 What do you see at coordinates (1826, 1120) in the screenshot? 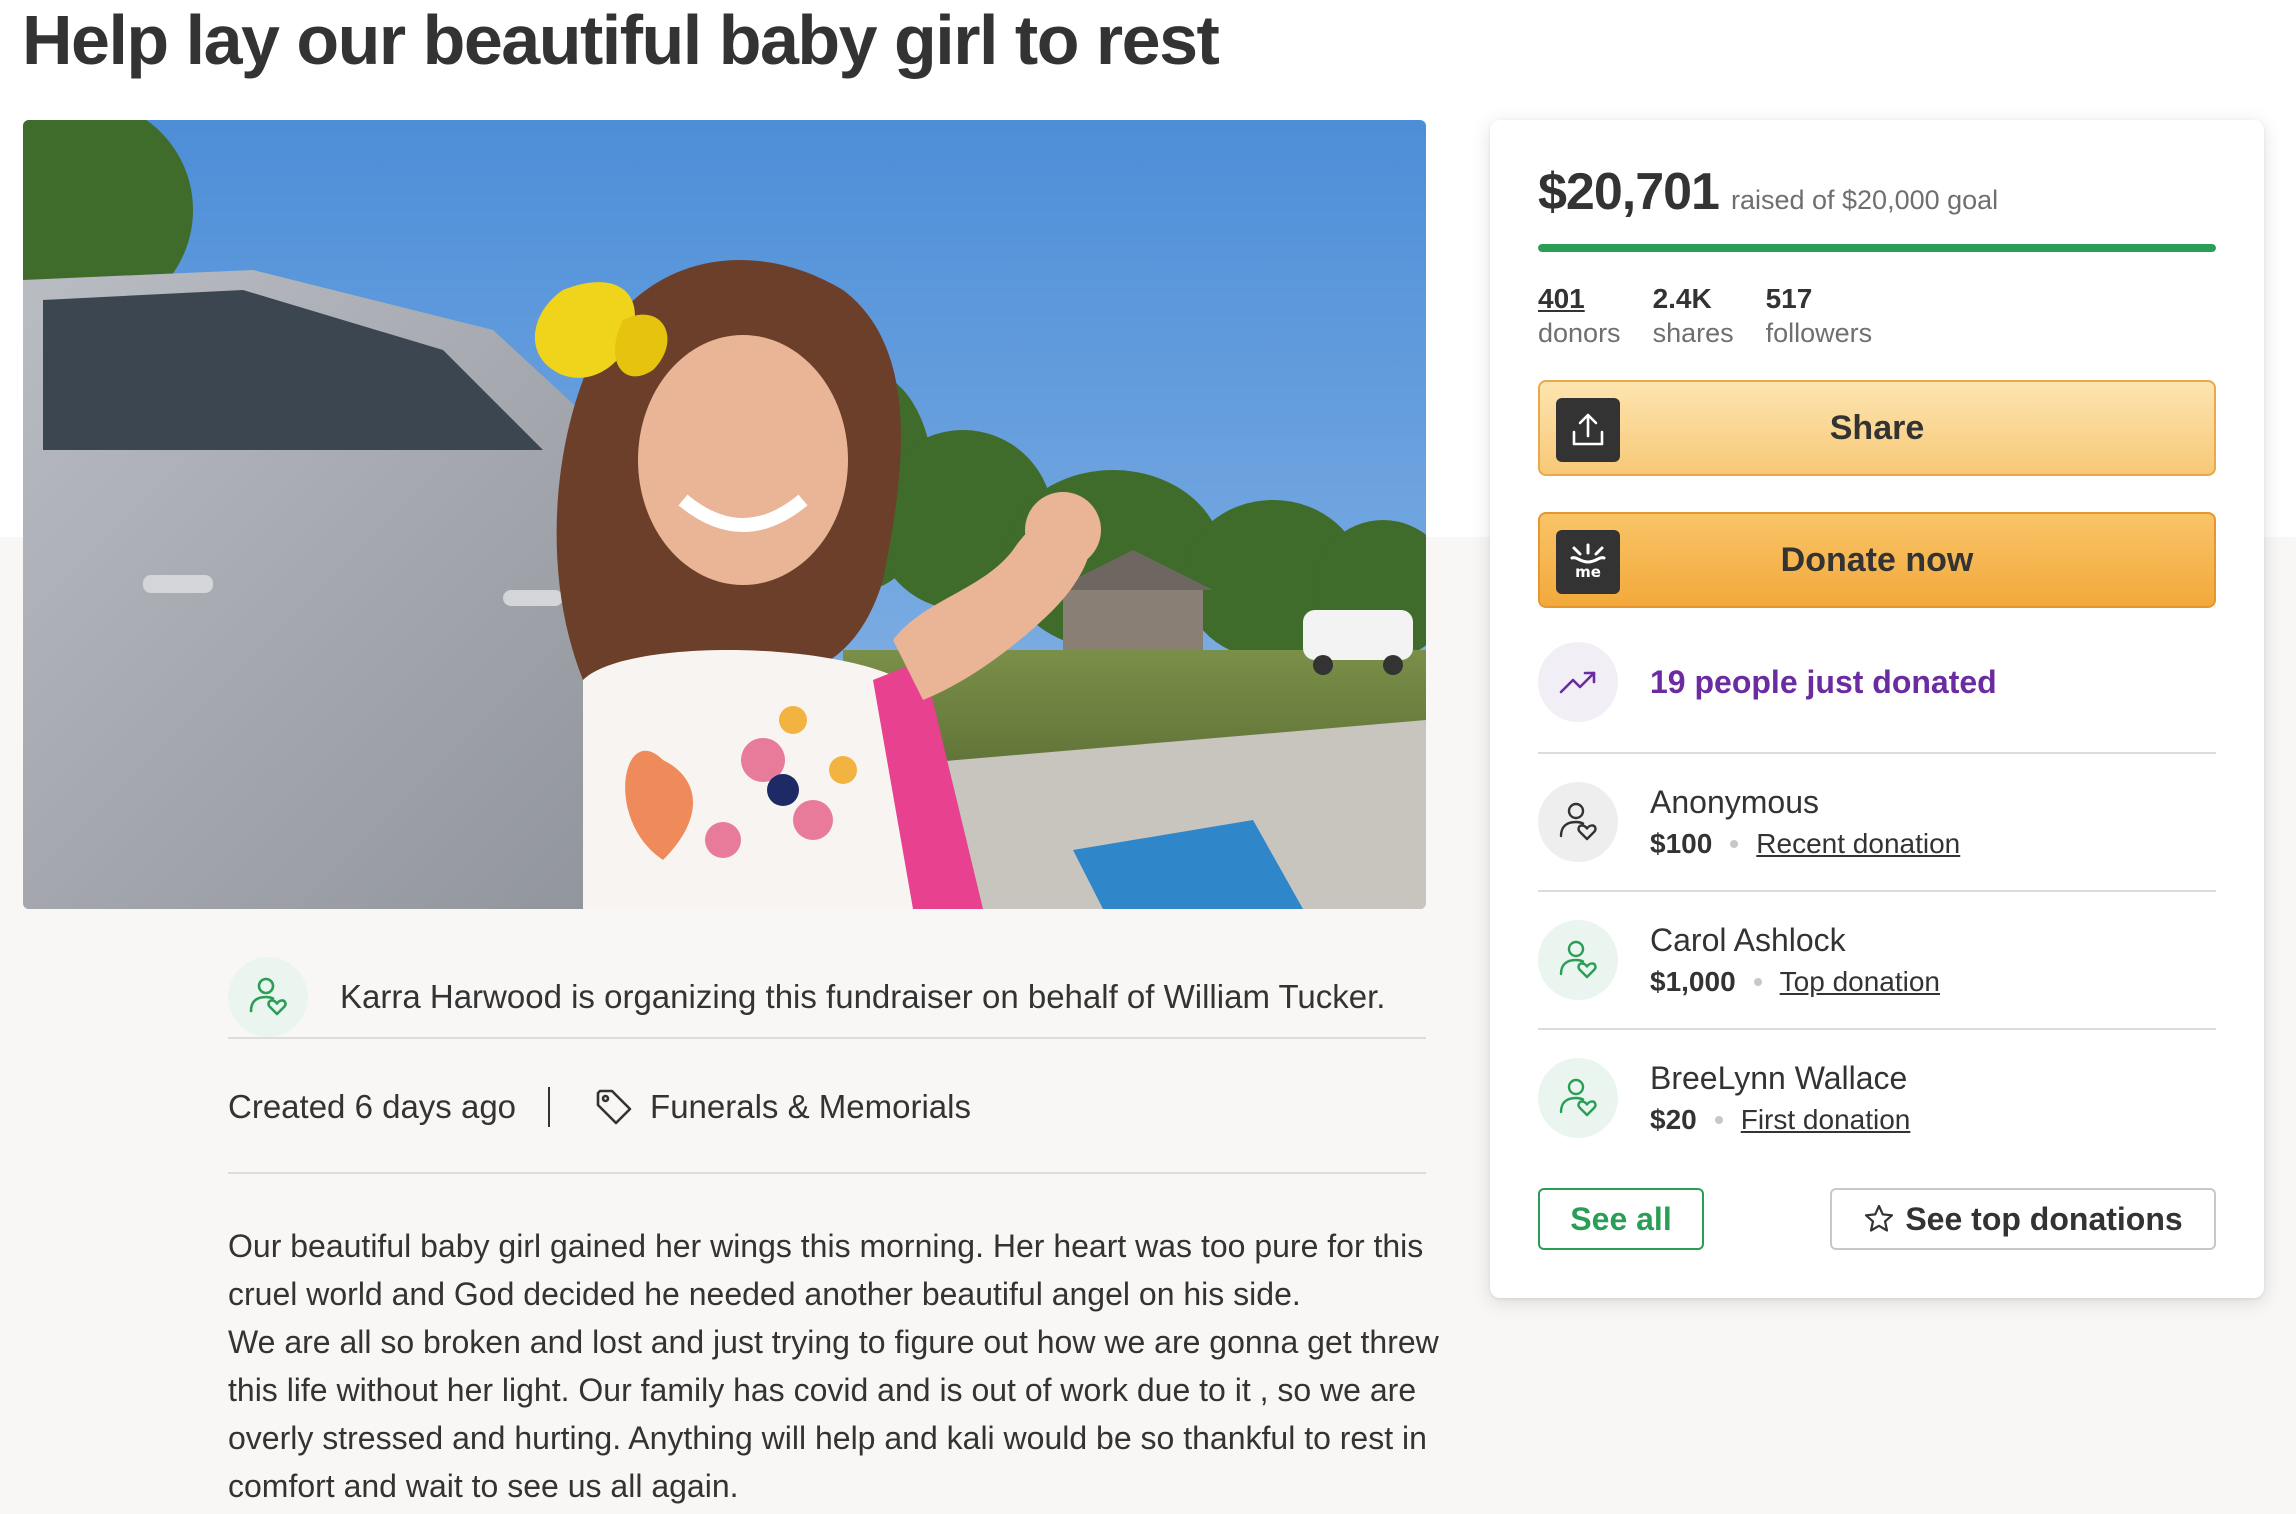
I see `donation-tag-link: First donation` at bounding box center [1826, 1120].